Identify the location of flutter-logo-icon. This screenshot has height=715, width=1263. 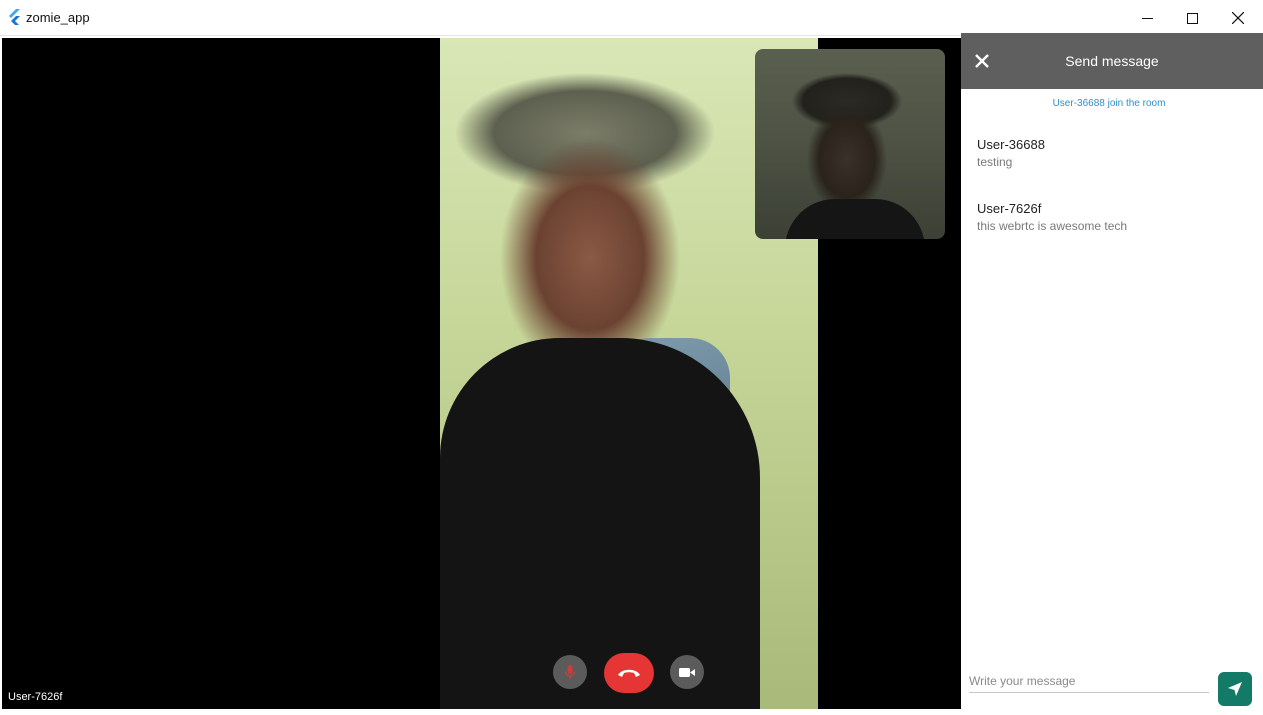
(14, 17).